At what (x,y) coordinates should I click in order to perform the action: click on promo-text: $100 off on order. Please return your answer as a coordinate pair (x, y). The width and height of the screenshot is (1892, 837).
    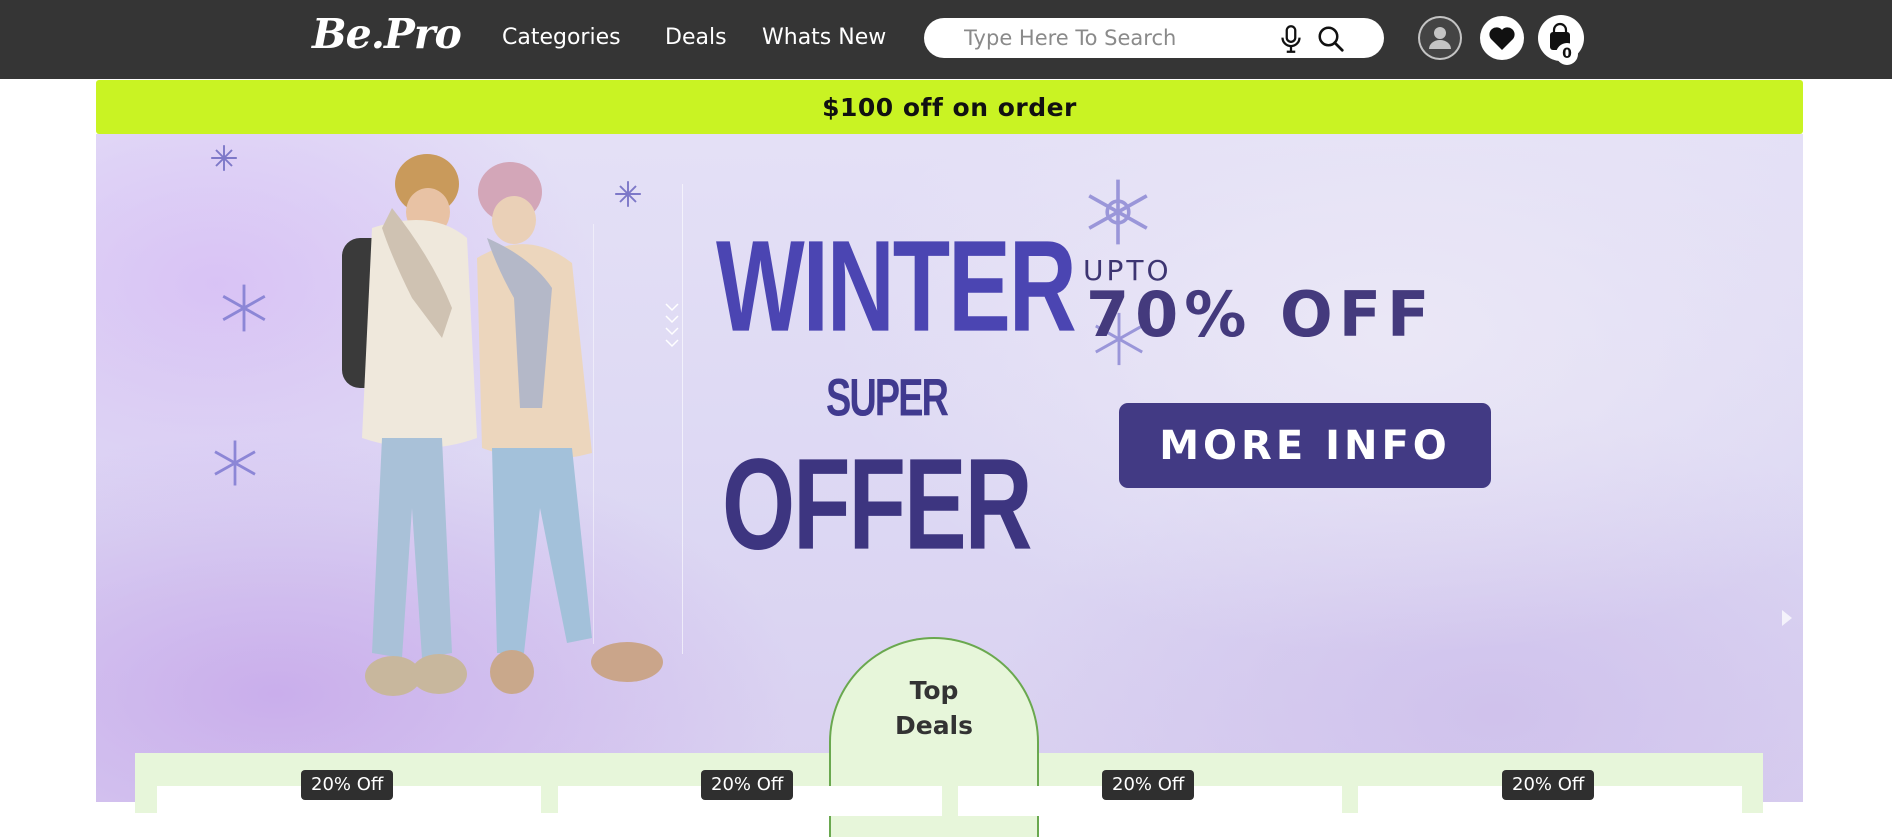
    Looking at the image, I should click on (949, 107).